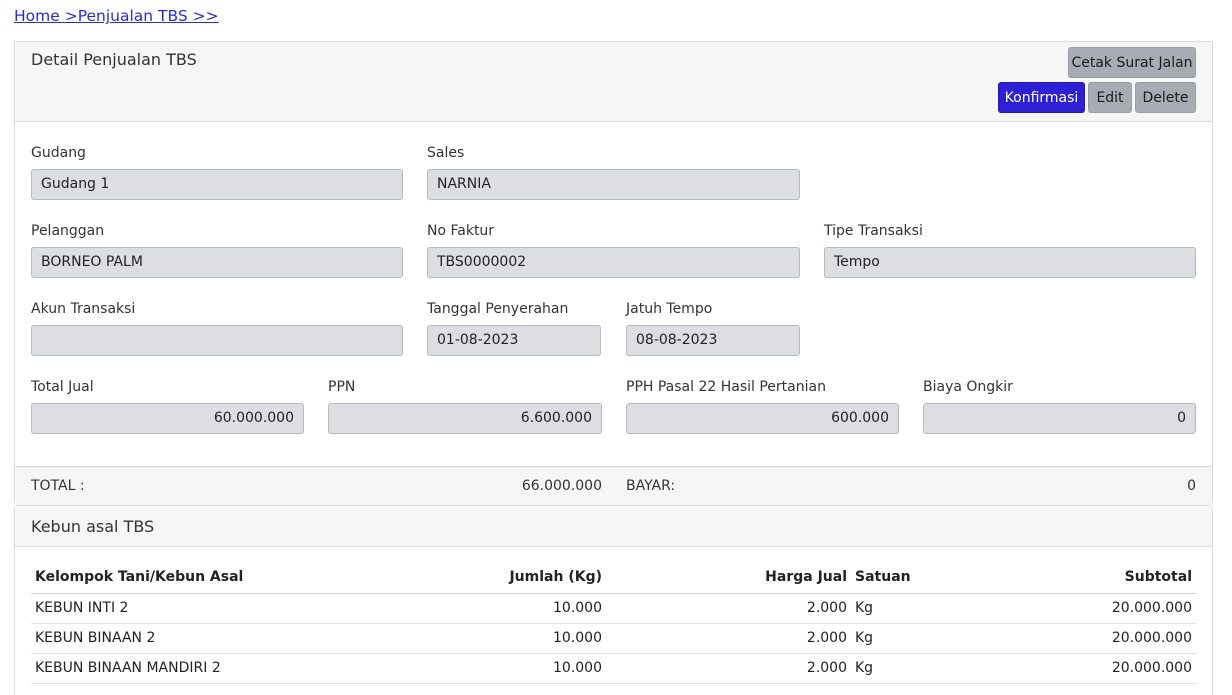 The height and width of the screenshot is (695, 1232). Describe the element at coordinates (446, 153) in the screenshot. I see `sales-label: Sales` at that location.